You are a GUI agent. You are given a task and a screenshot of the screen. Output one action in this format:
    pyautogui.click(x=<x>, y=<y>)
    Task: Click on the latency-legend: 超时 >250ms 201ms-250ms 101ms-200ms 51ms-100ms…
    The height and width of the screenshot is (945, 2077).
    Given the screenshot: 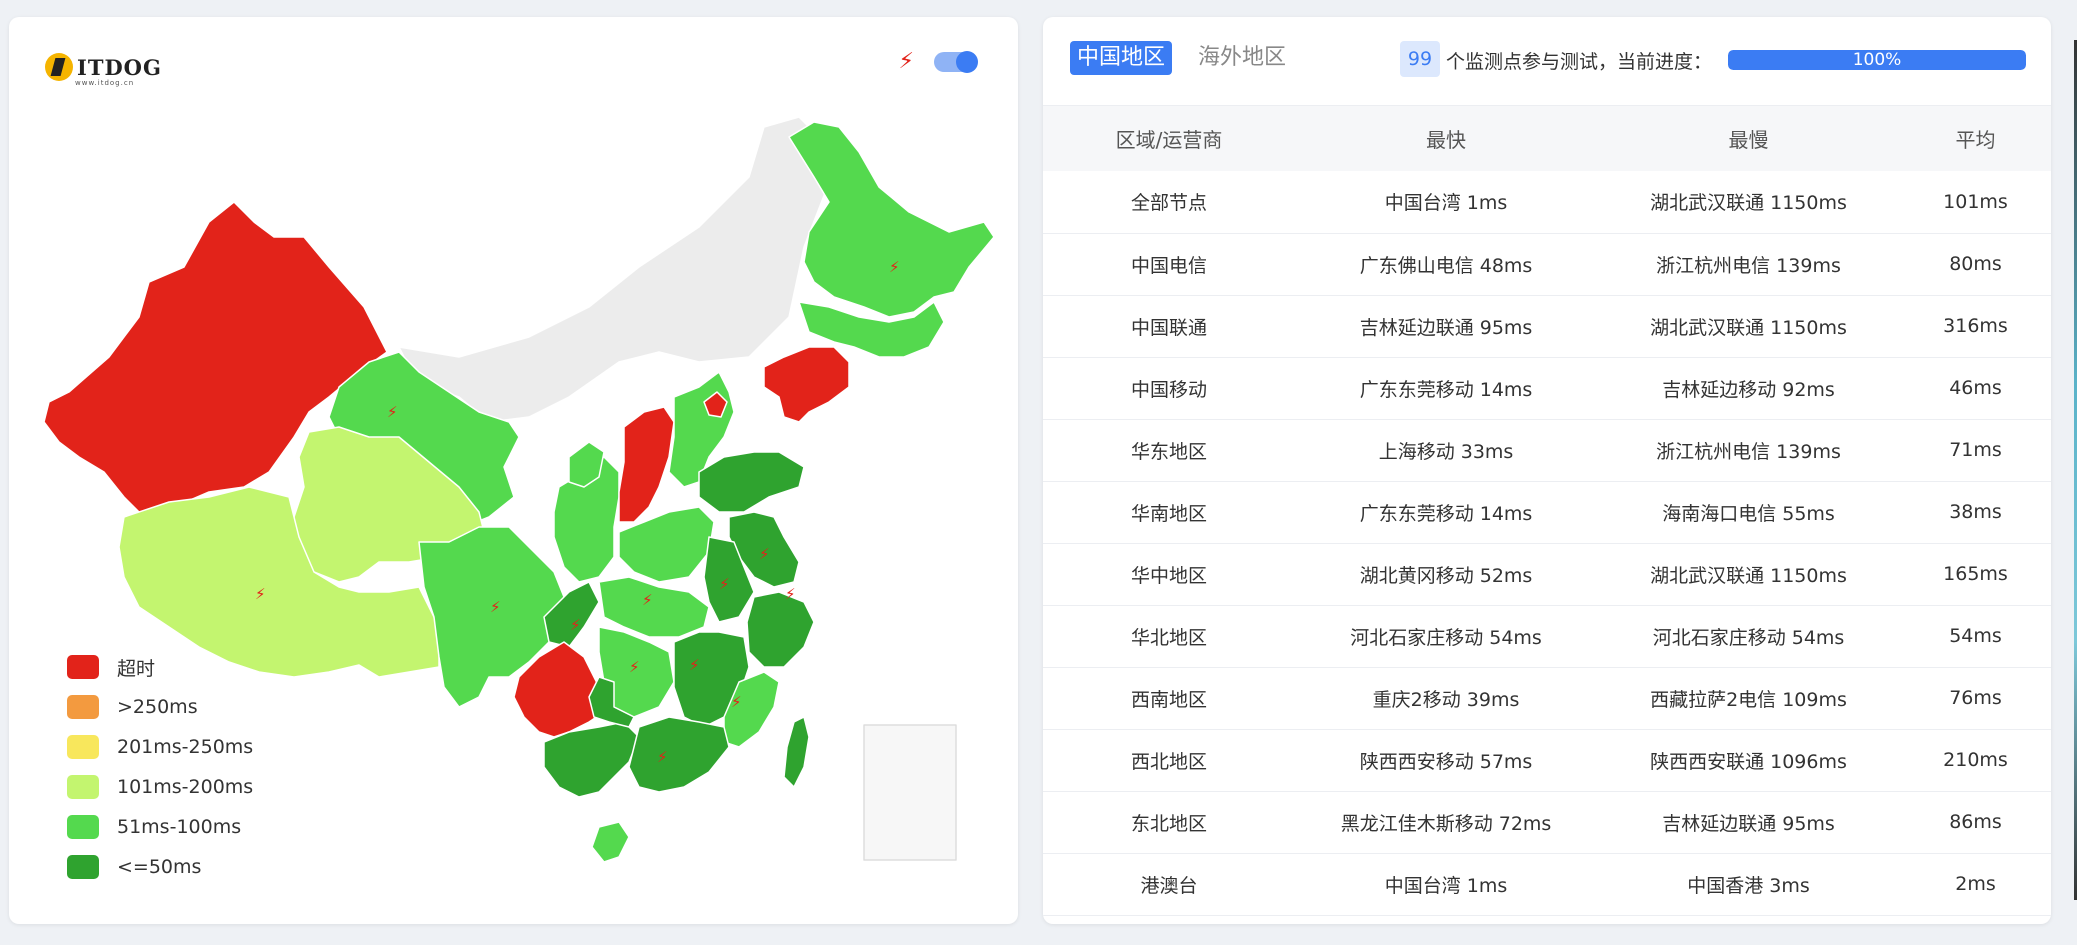 What is the action you would take?
    pyautogui.click(x=160, y=767)
    